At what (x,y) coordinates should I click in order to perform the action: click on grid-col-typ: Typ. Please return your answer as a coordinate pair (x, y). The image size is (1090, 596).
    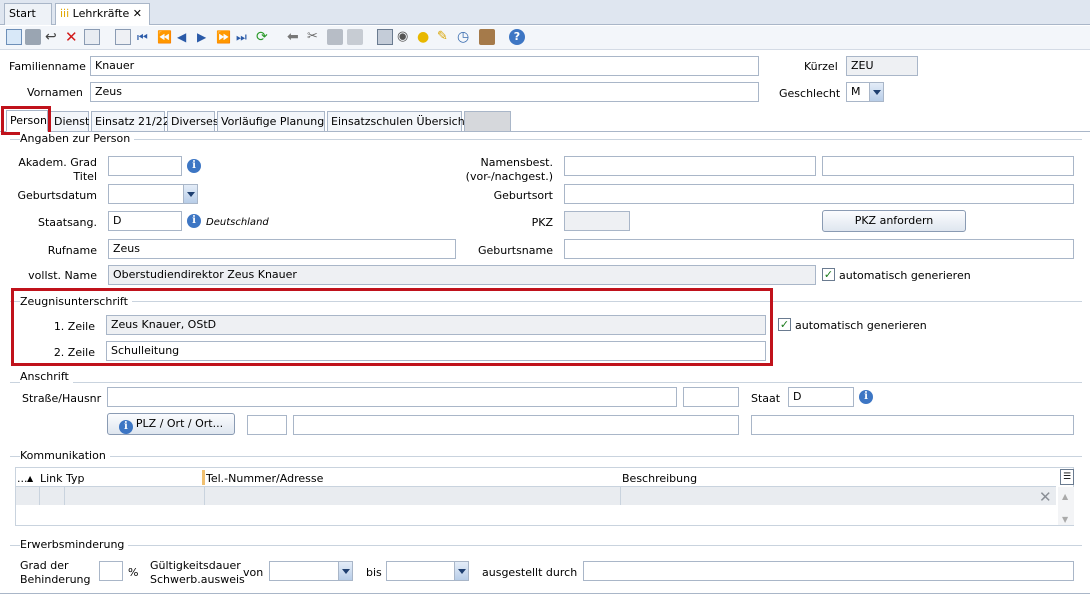
    Looking at the image, I should click on (75, 478).